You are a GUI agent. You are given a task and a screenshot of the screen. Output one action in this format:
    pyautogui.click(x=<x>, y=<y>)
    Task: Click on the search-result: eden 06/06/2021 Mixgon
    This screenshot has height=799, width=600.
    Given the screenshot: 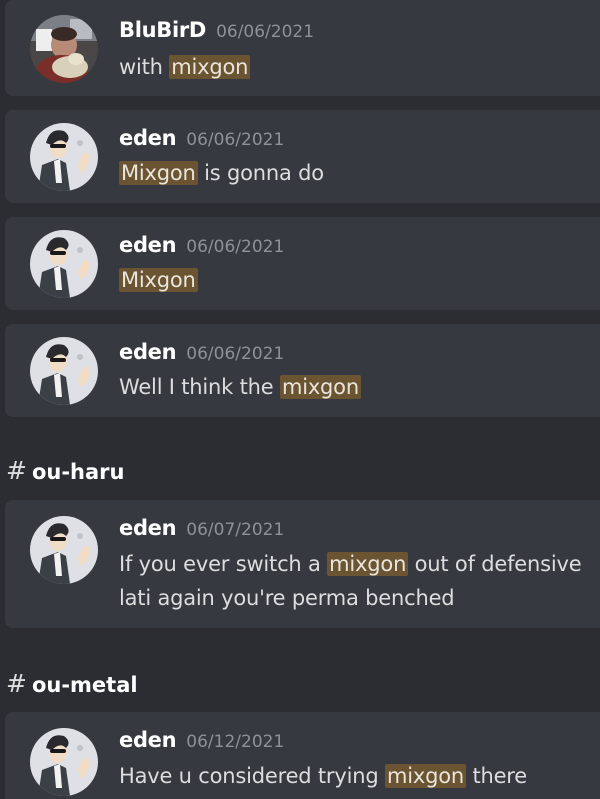 What is the action you would take?
    pyautogui.click(x=302, y=263)
    